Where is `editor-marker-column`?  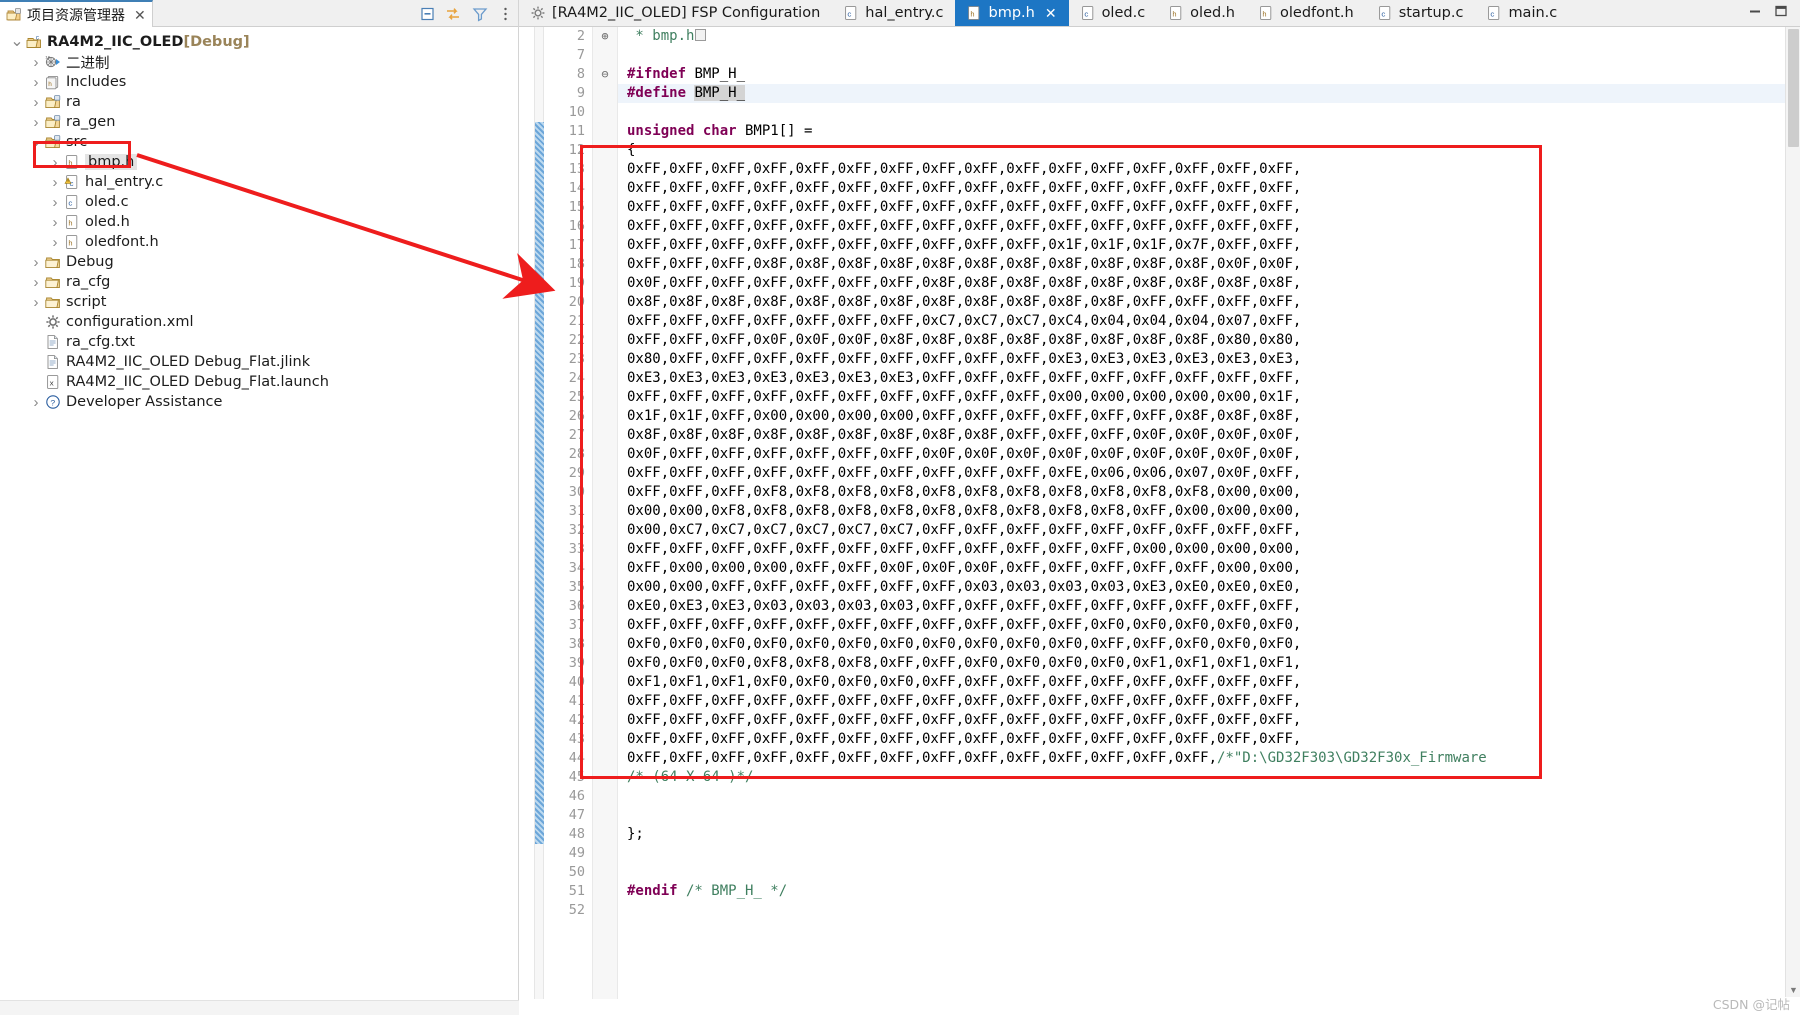 editor-marker-column is located at coordinates (527, 521).